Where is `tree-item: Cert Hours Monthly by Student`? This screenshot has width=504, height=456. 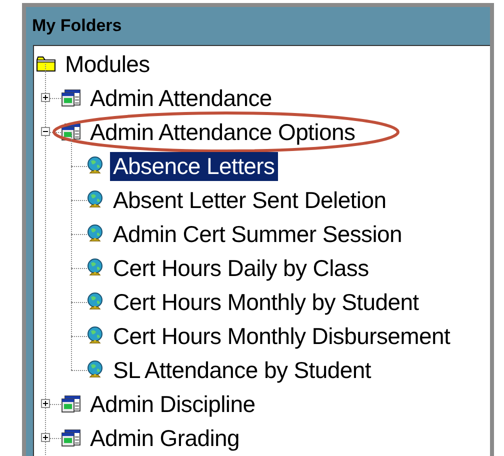 tree-item: Cert Hours Monthly by Student is located at coordinates (266, 302).